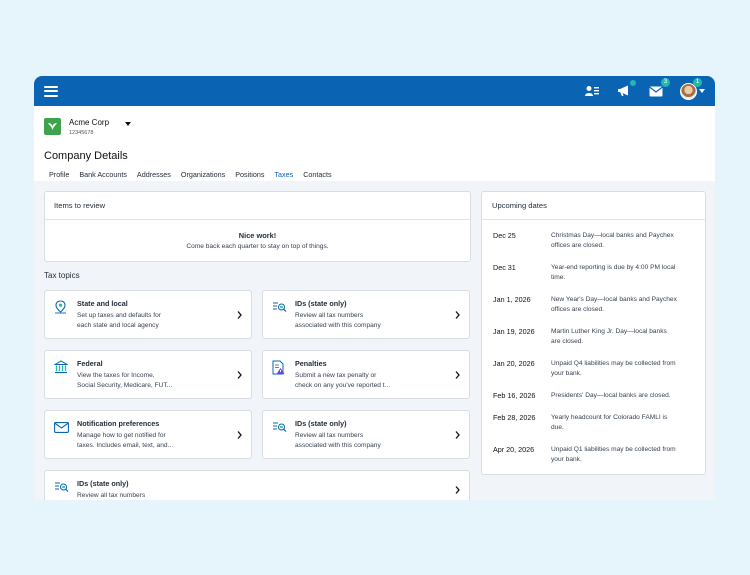  I want to click on avatar-badge: 1, so click(697, 82).